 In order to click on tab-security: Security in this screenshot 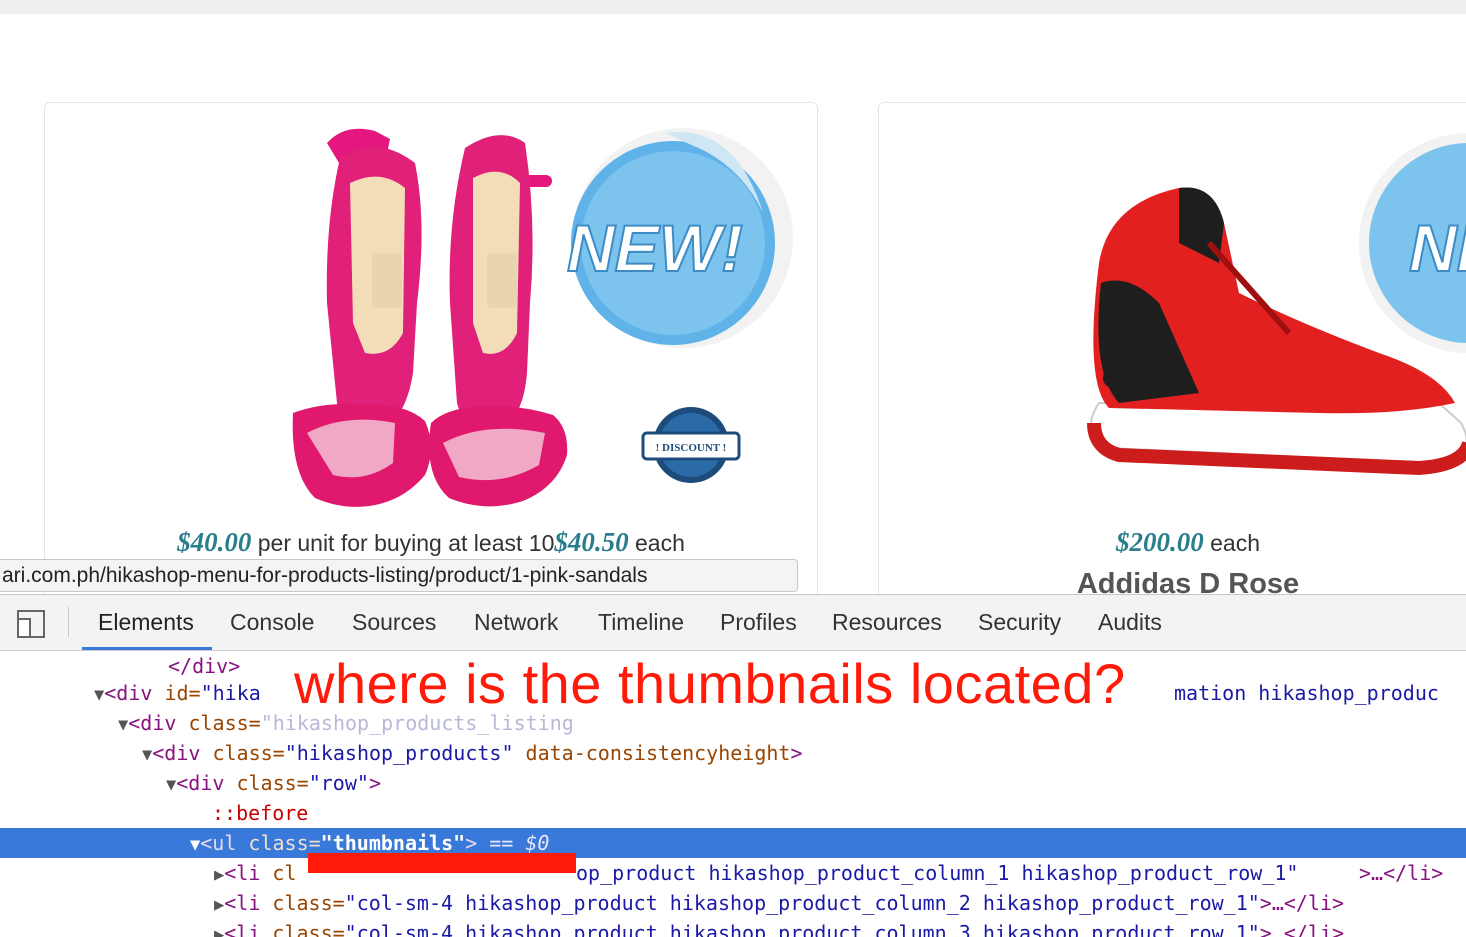, I will do `click(1019, 622)`.